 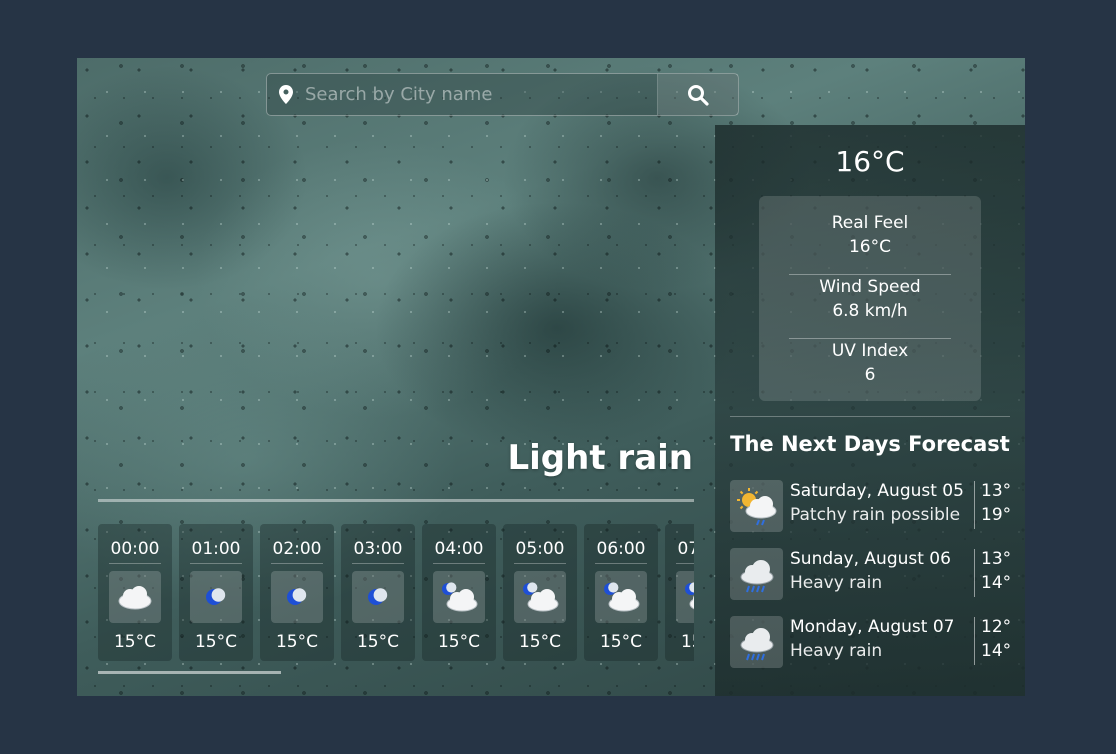 I want to click on current-condition: Light rain, so click(x=600, y=458).